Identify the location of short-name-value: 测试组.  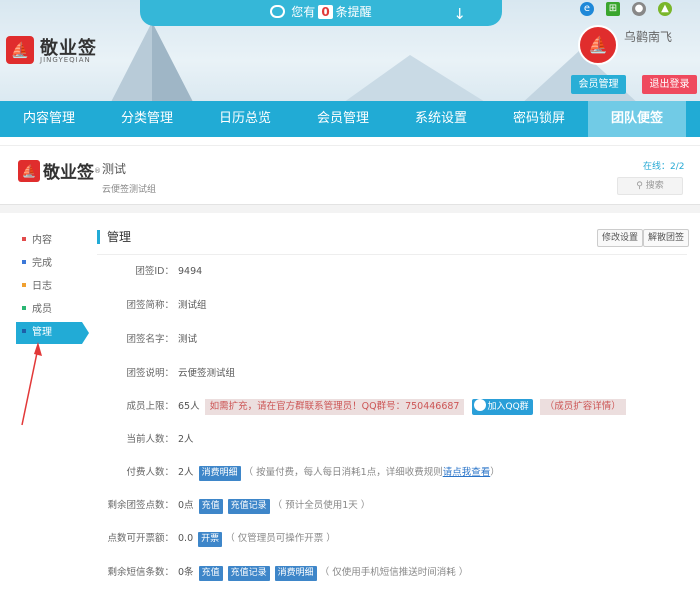
(192, 305).